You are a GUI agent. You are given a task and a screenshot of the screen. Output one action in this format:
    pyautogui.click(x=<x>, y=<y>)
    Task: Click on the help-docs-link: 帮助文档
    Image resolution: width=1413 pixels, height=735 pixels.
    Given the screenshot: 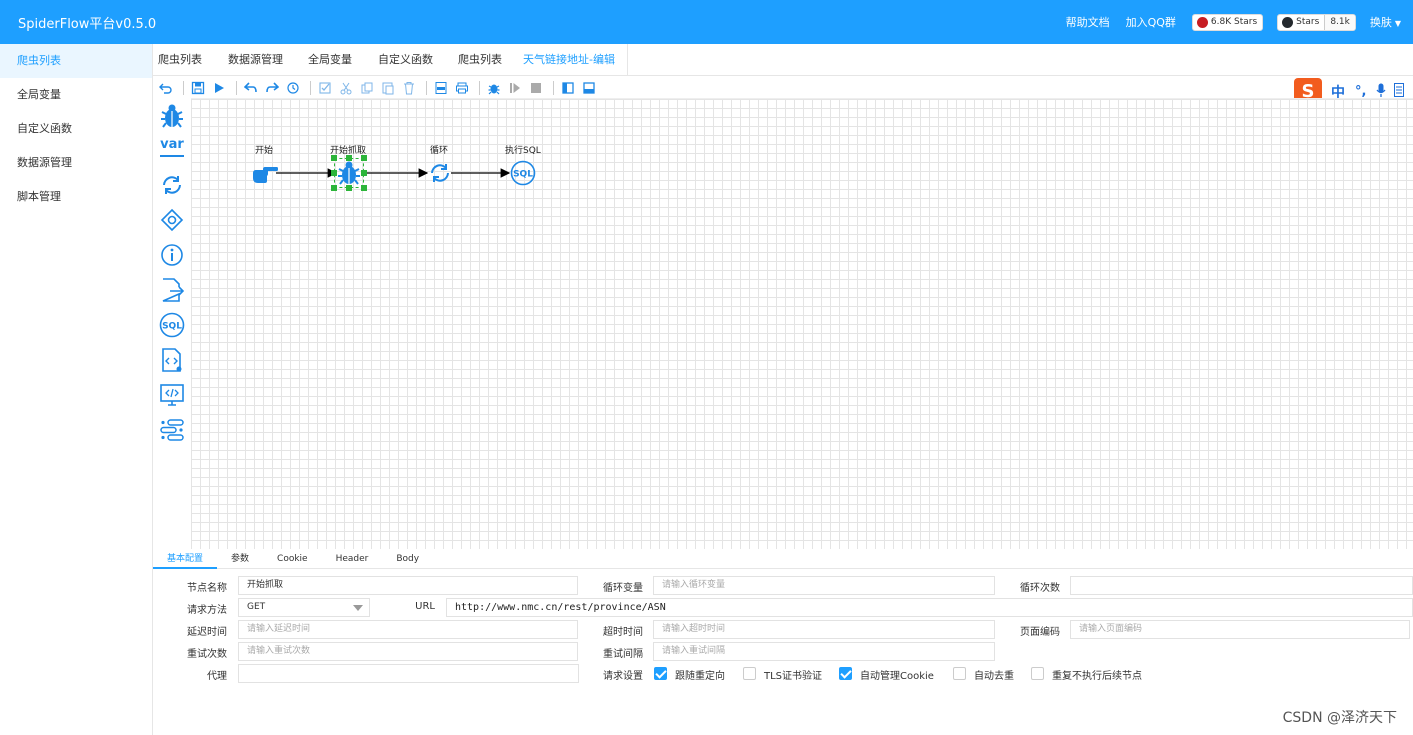 What is the action you would take?
    pyautogui.click(x=1088, y=22)
    